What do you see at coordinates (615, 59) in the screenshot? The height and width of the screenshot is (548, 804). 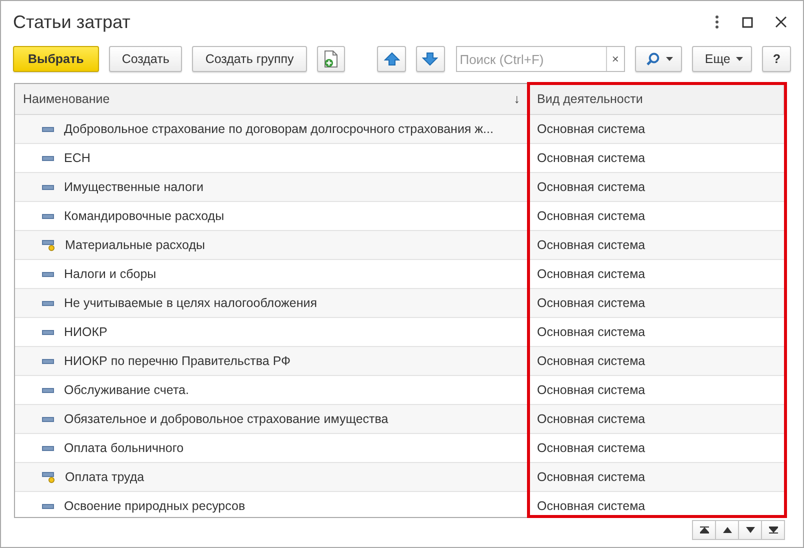 I see `clear-button: ×` at bounding box center [615, 59].